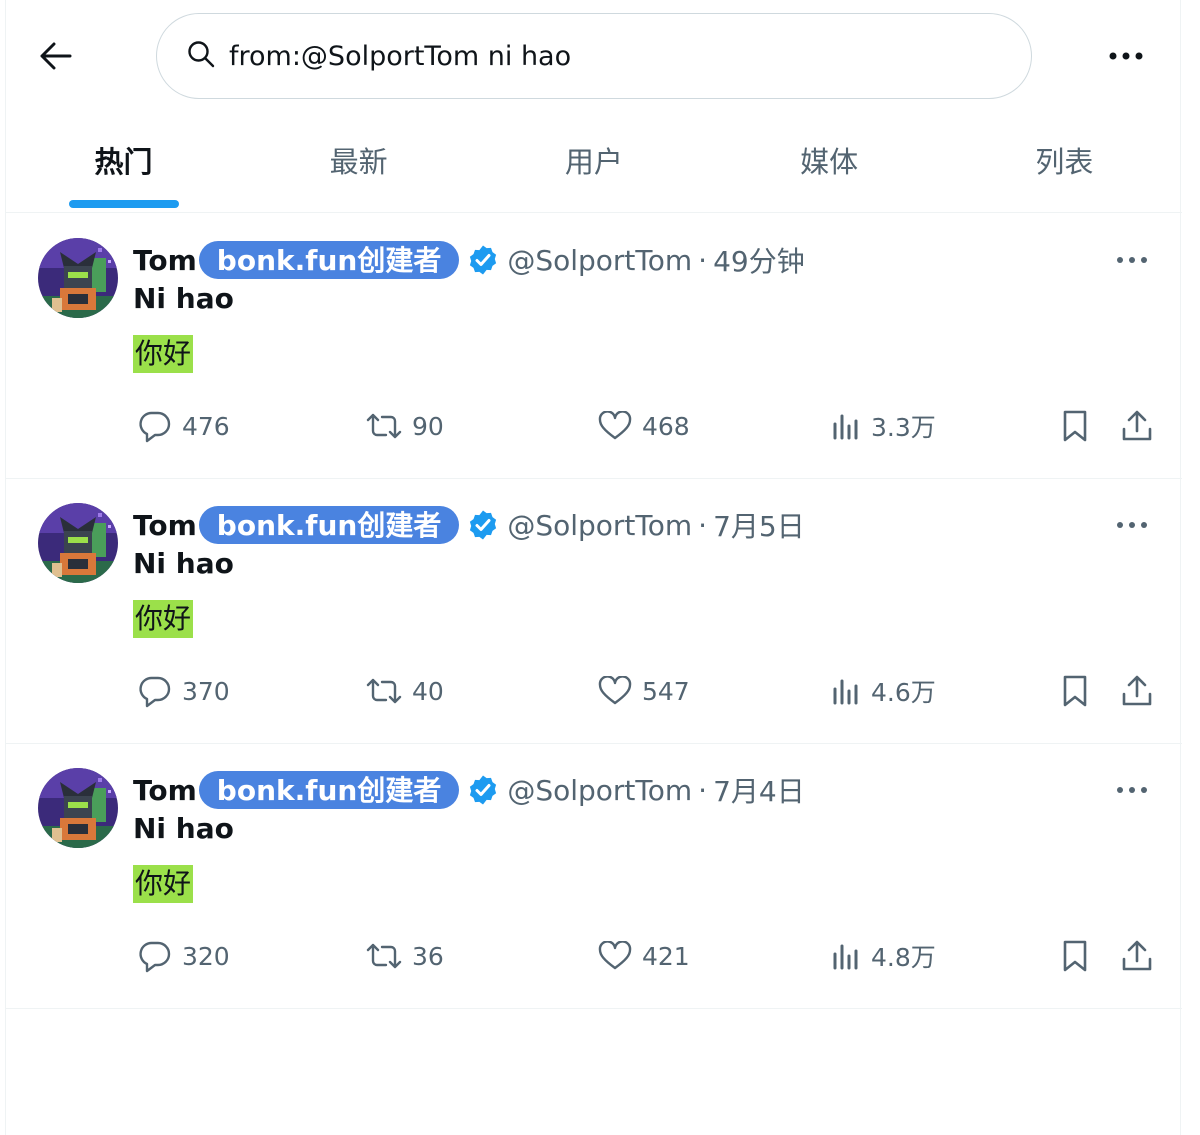 The image size is (1200, 1135). I want to click on tab-label: 用户, so click(593, 162).